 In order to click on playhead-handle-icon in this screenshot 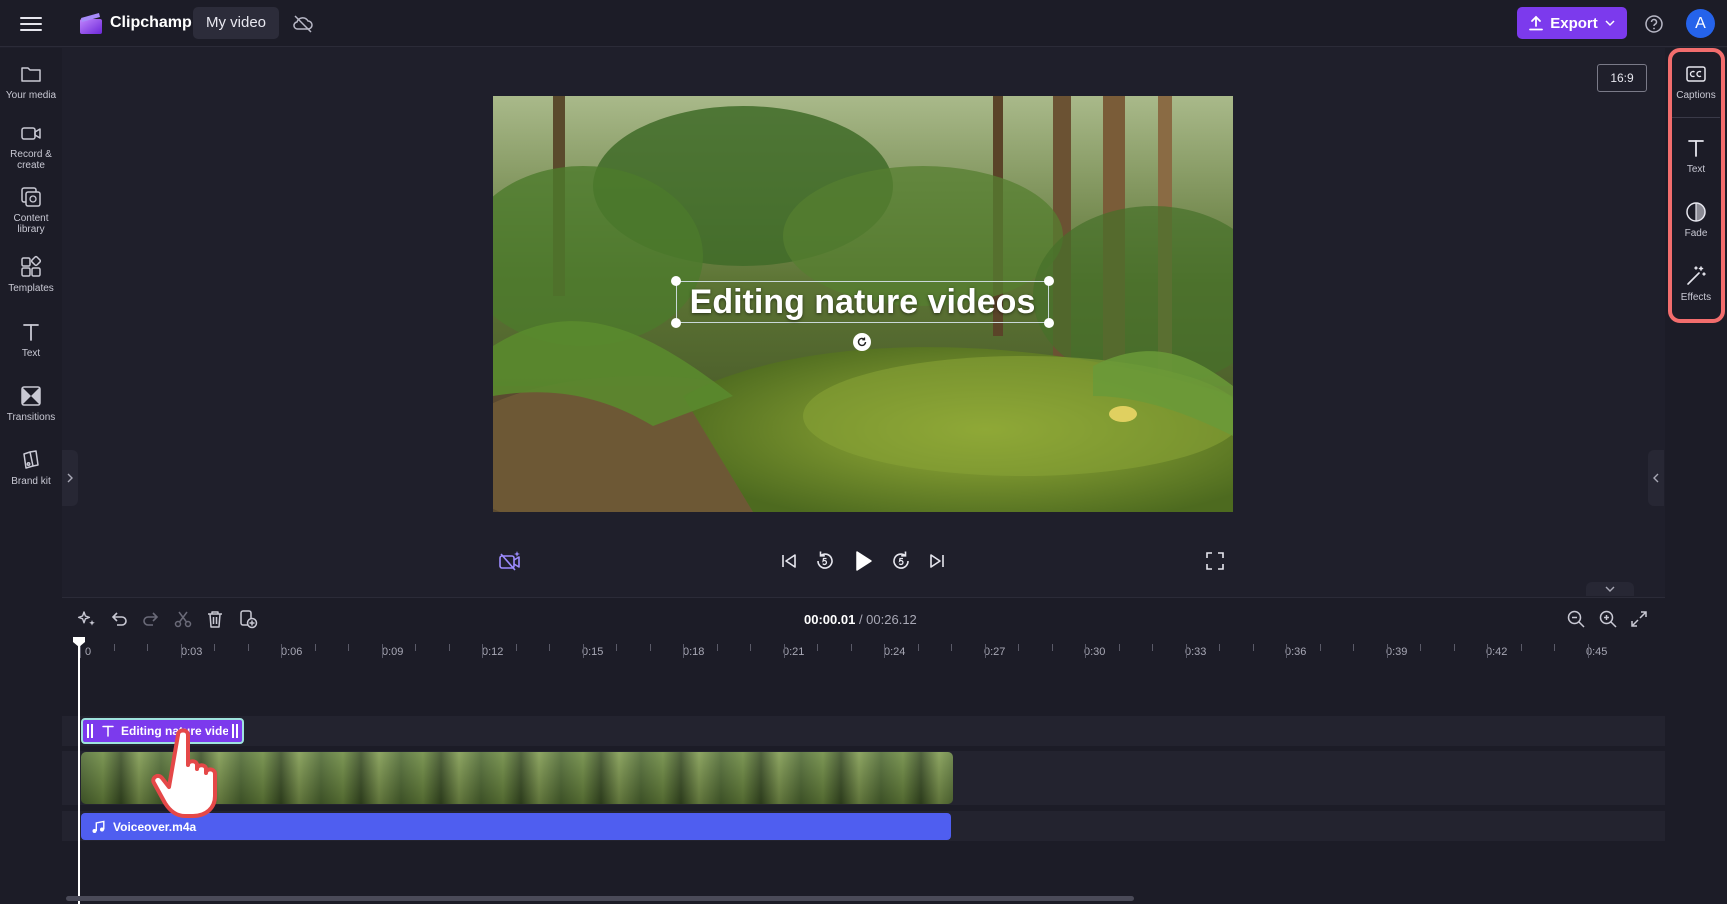, I will do `click(79, 642)`.